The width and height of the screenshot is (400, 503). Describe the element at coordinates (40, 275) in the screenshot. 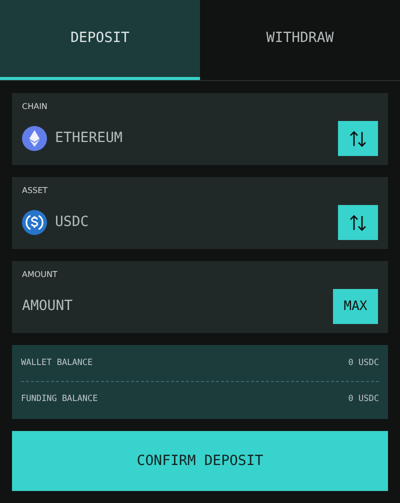

I see `field-label: AMOUNT` at that location.